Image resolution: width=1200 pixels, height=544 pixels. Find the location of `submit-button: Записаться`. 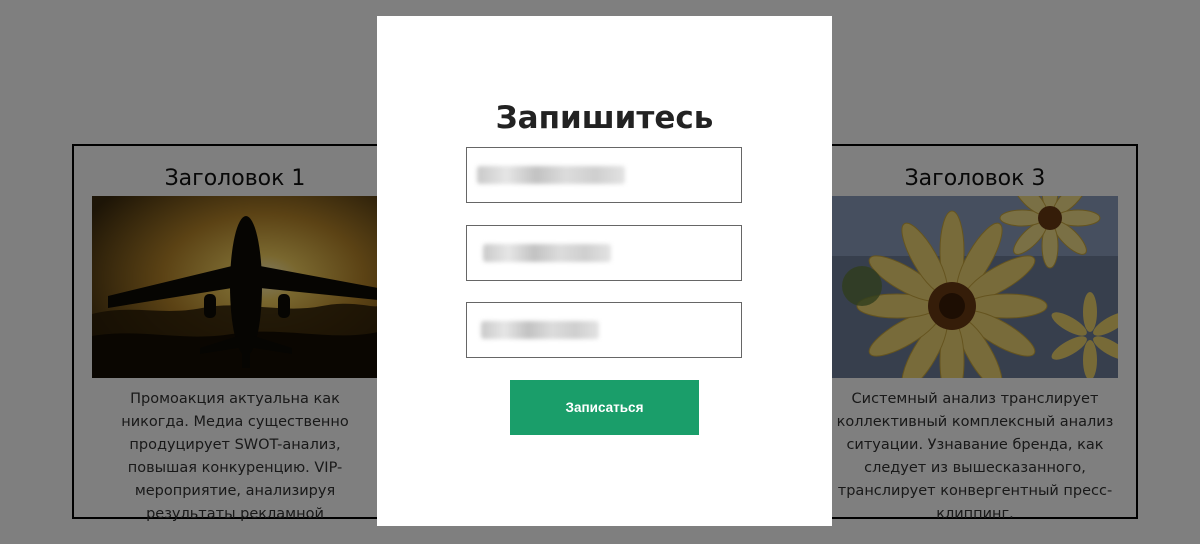

submit-button: Записаться is located at coordinates (604, 407).